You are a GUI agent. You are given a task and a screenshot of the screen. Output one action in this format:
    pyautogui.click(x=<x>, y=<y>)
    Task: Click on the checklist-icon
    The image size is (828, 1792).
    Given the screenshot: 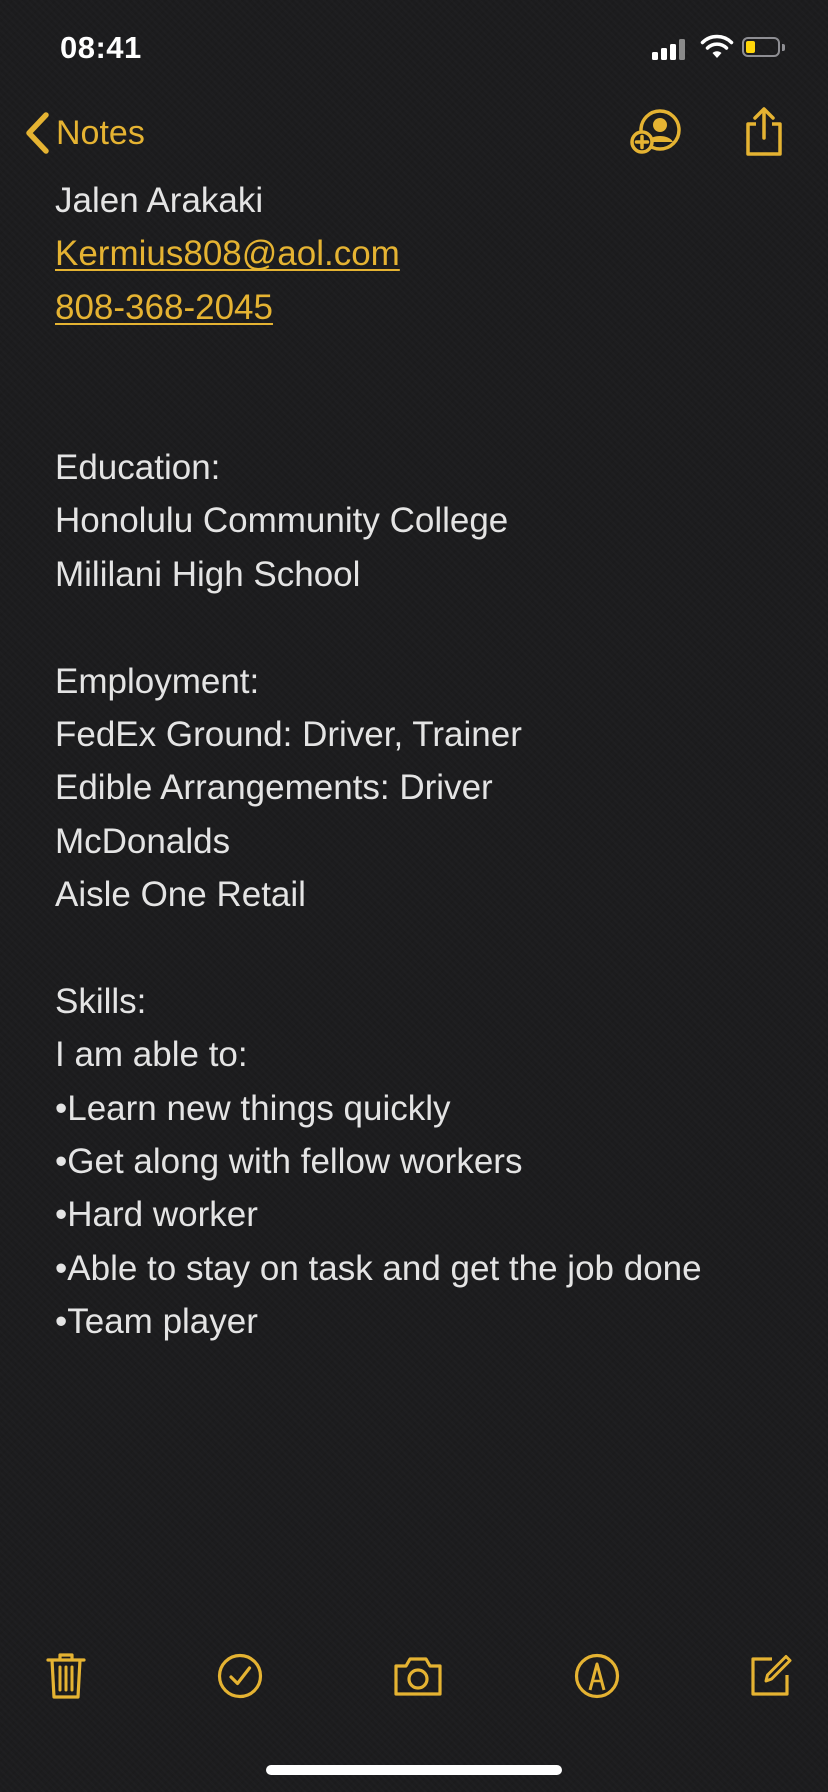 What is the action you would take?
    pyautogui.click(x=240, y=1678)
    